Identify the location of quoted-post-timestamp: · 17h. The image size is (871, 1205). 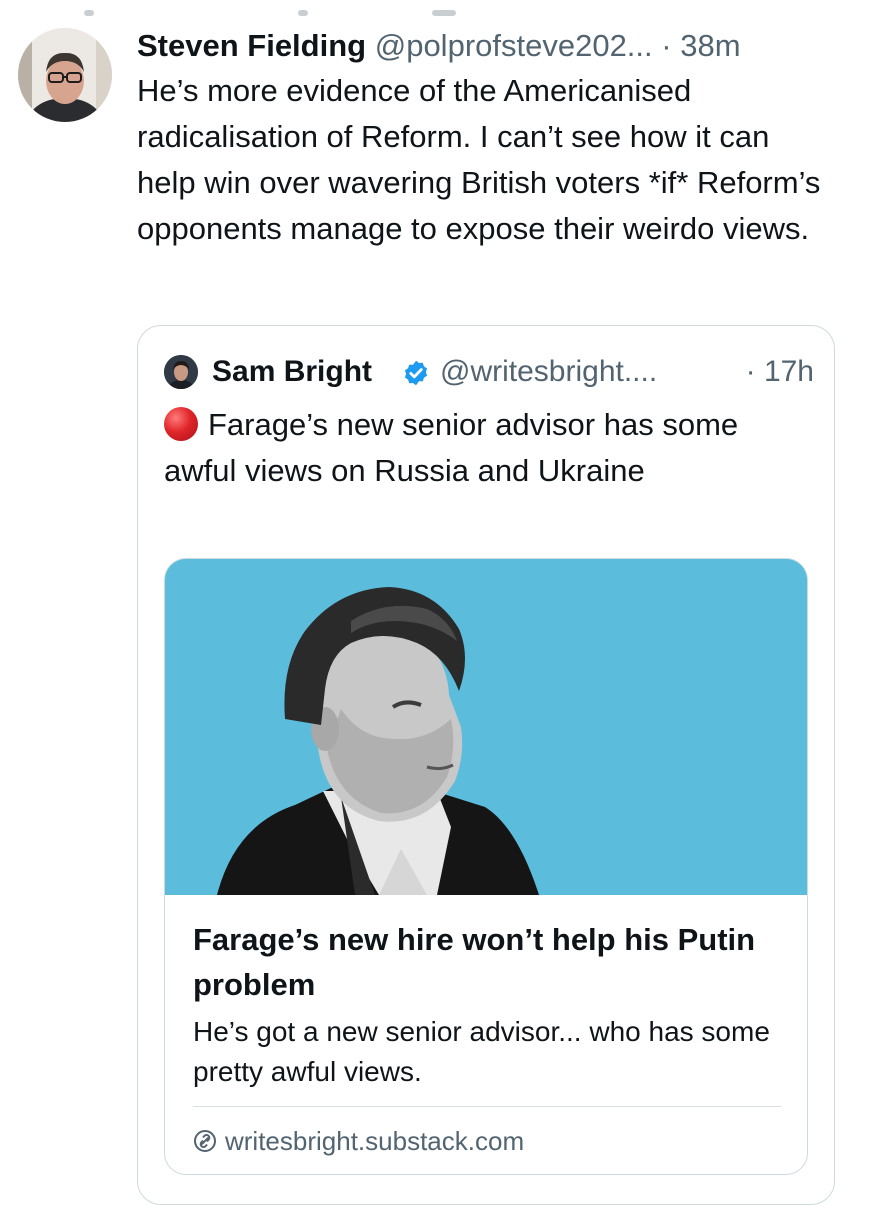
(780, 372).